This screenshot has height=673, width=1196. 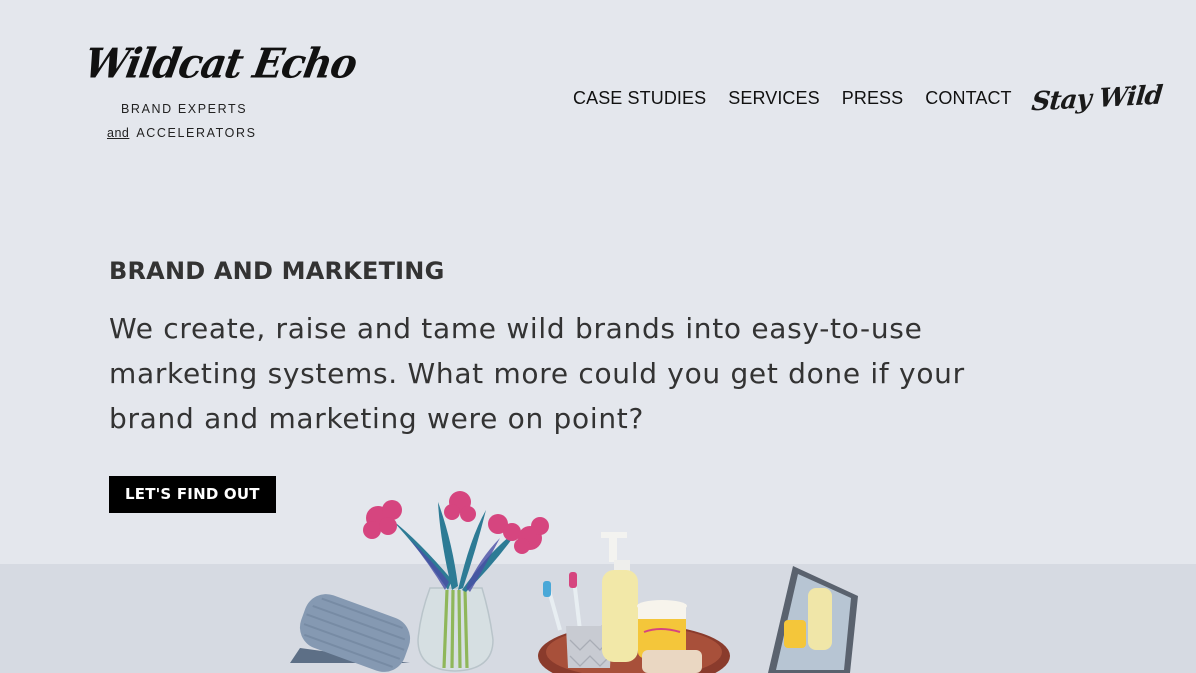 I want to click on soap-bottle-illustration, so click(x=619, y=597).